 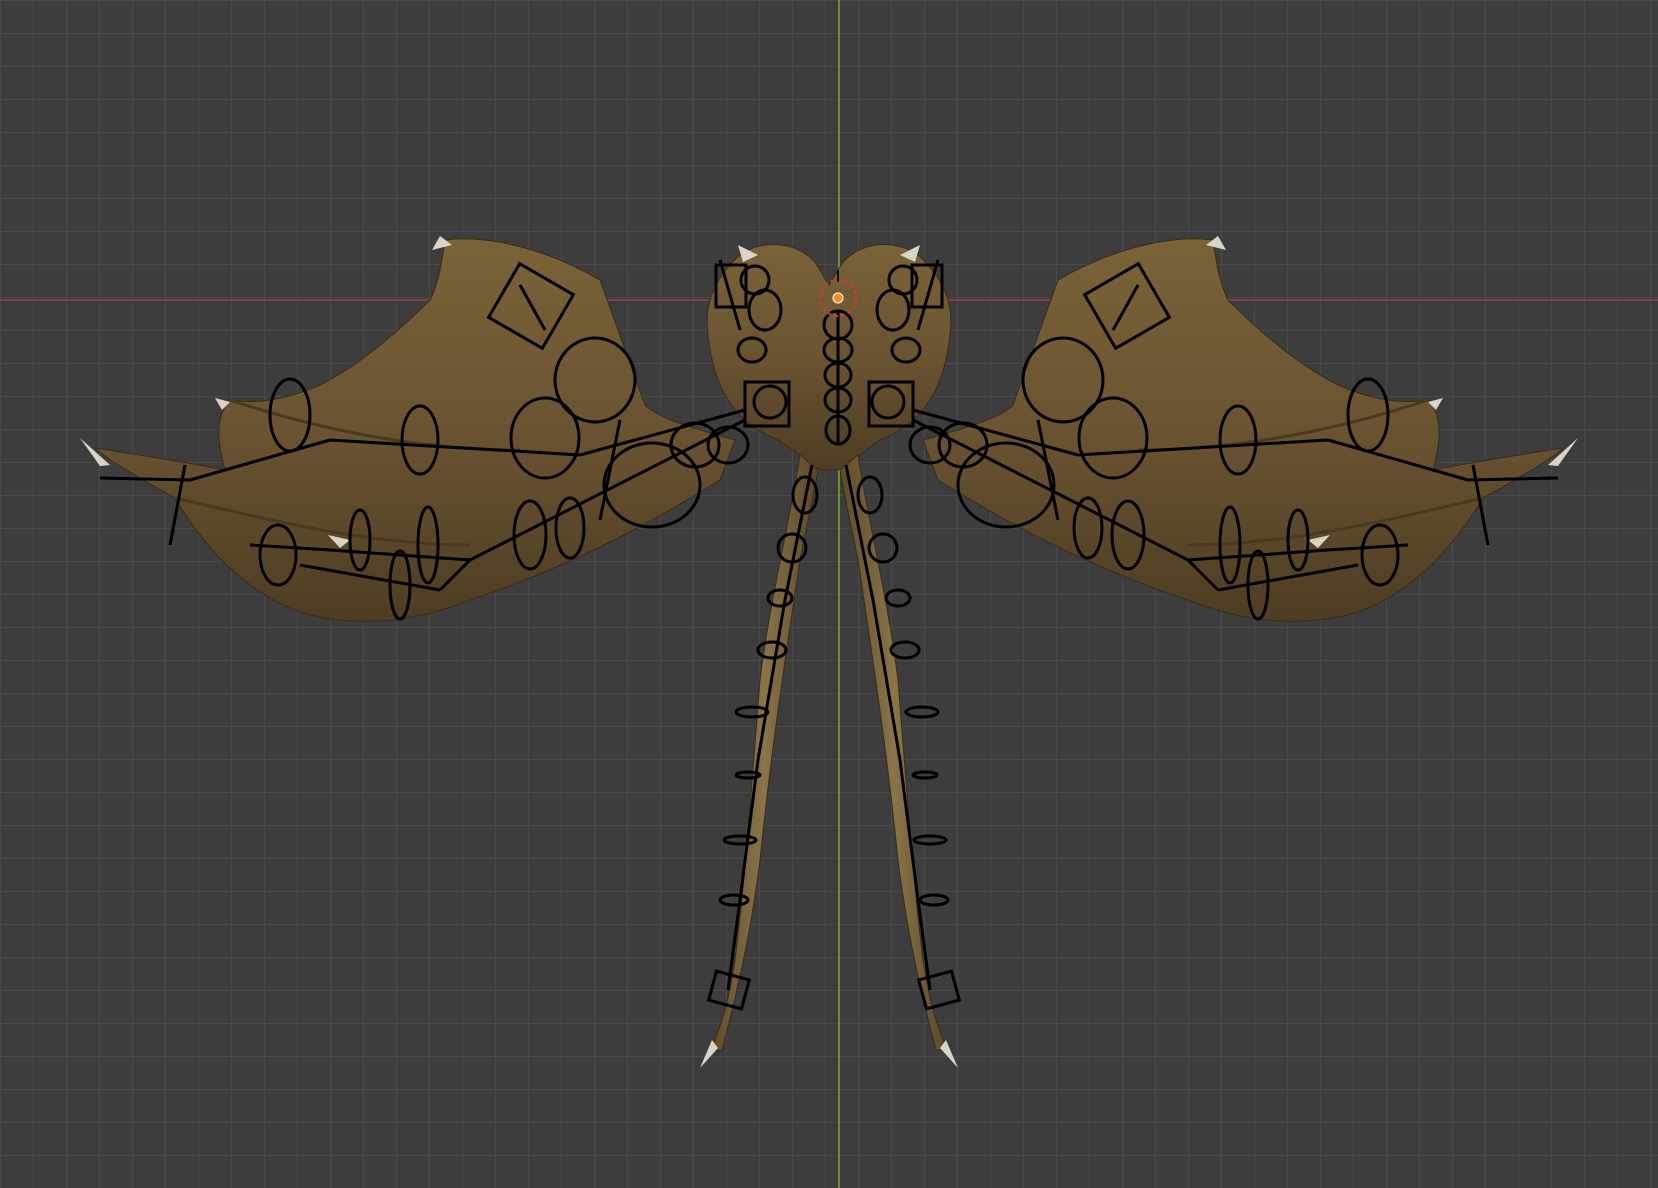 What do you see at coordinates (829, 357) in the screenshot?
I see `torso` at bounding box center [829, 357].